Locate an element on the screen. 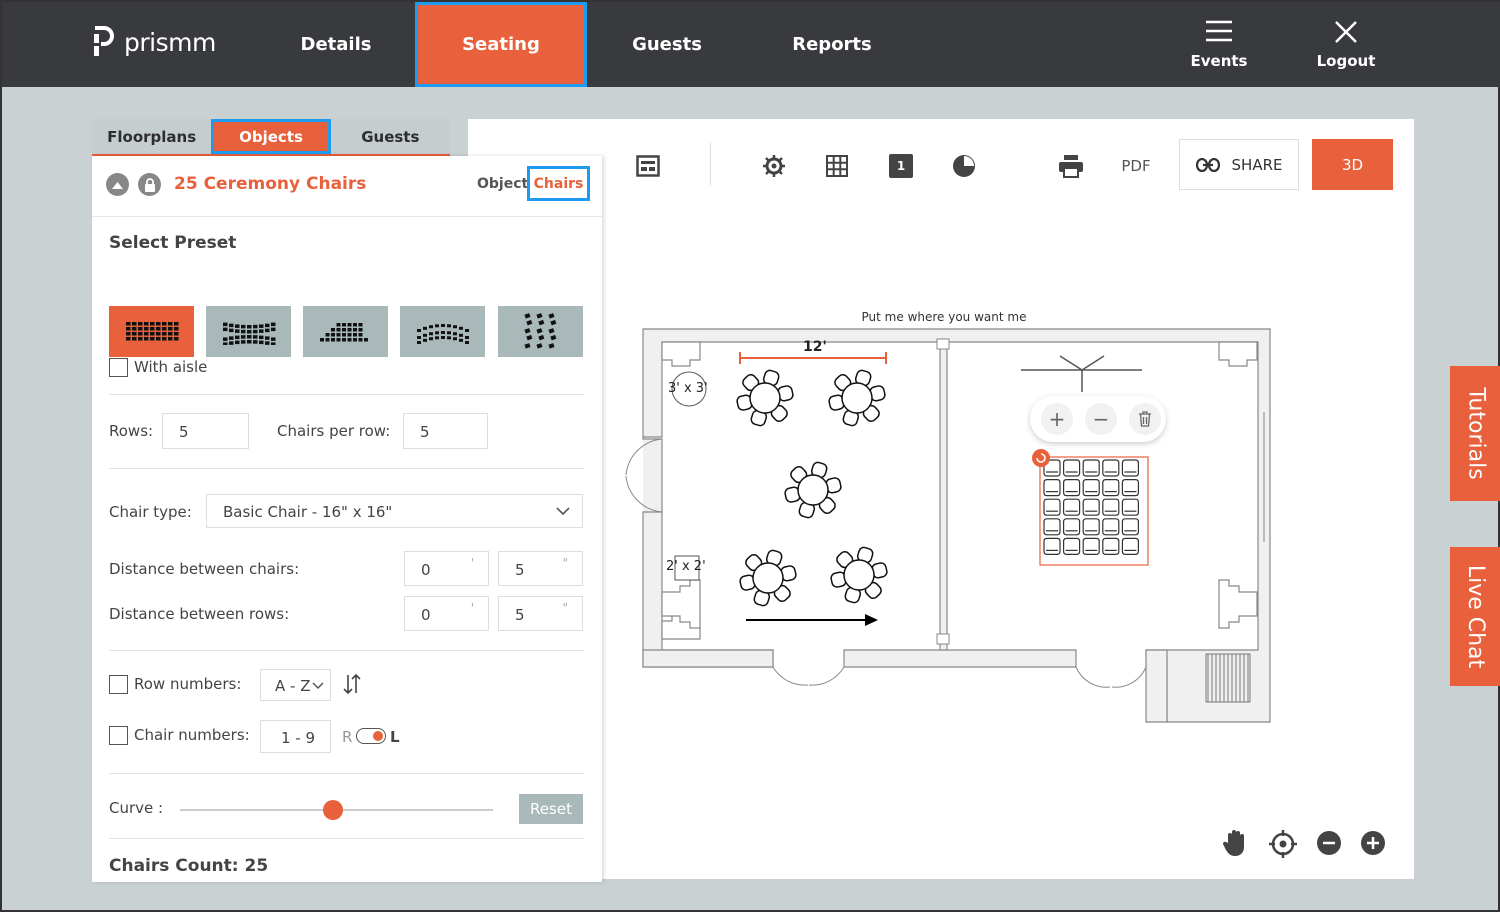  chairs-count: Chairs Count: 25 is located at coordinates (189, 866).